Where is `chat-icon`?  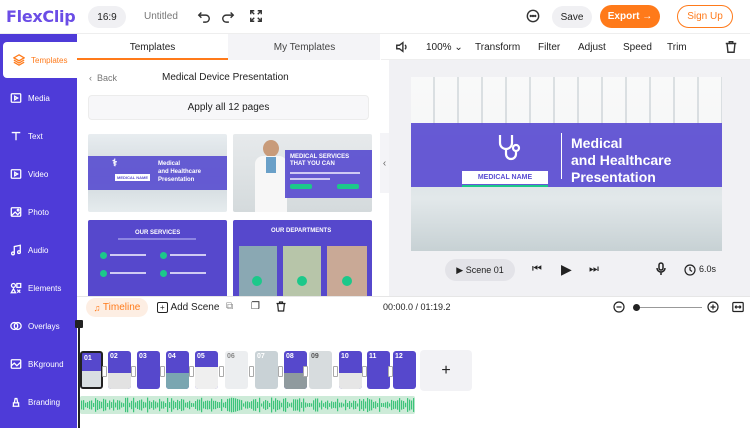 chat-icon is located at coordinates (533, 16).